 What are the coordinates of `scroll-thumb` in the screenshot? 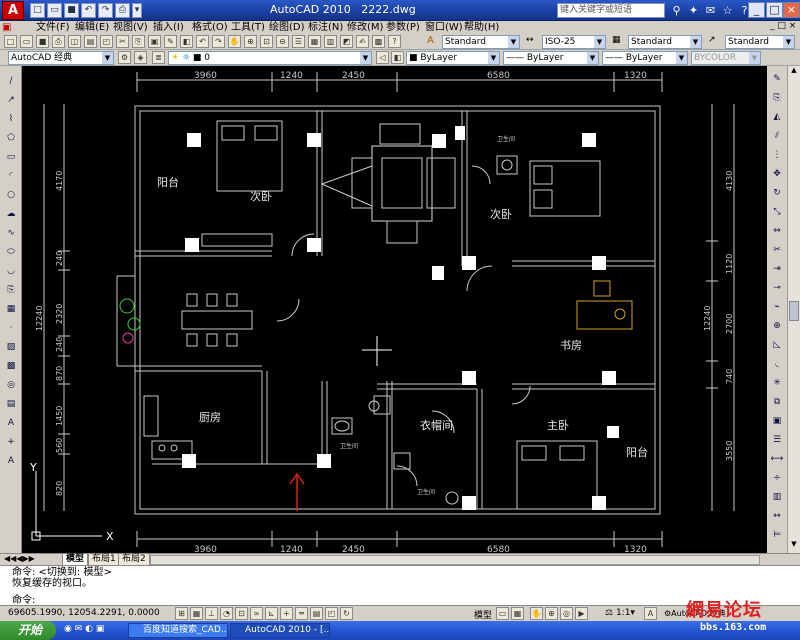 It's located at (794, 311).